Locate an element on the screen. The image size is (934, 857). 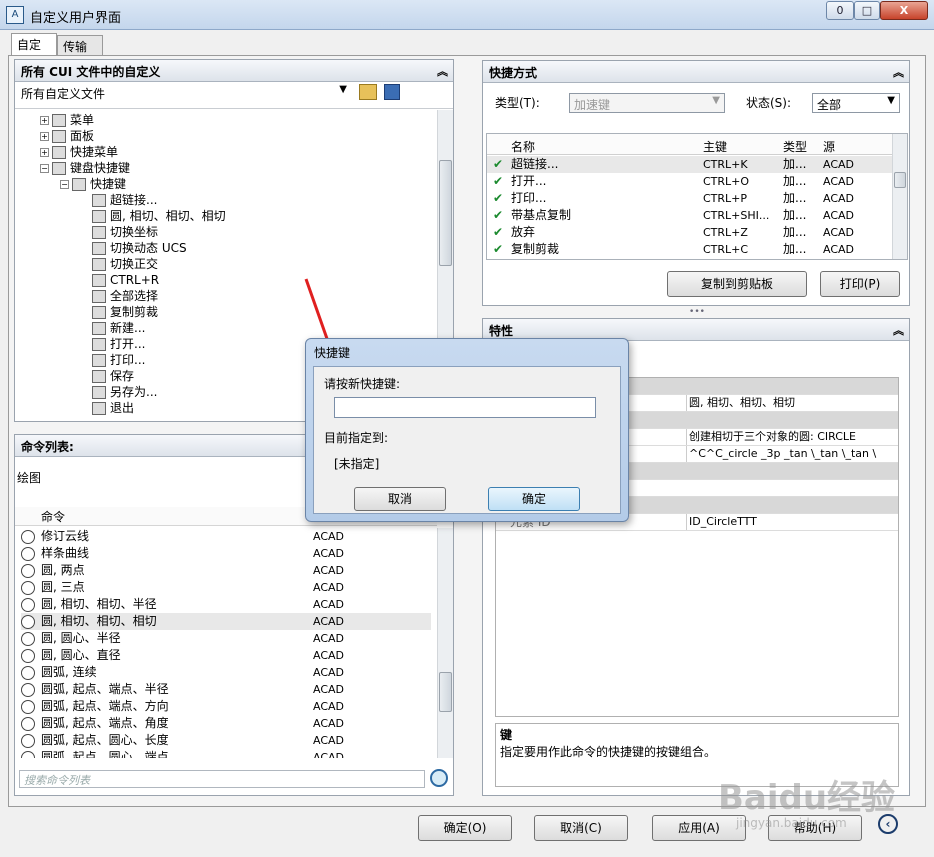
close-button: X is located at coordinates (904, 10).